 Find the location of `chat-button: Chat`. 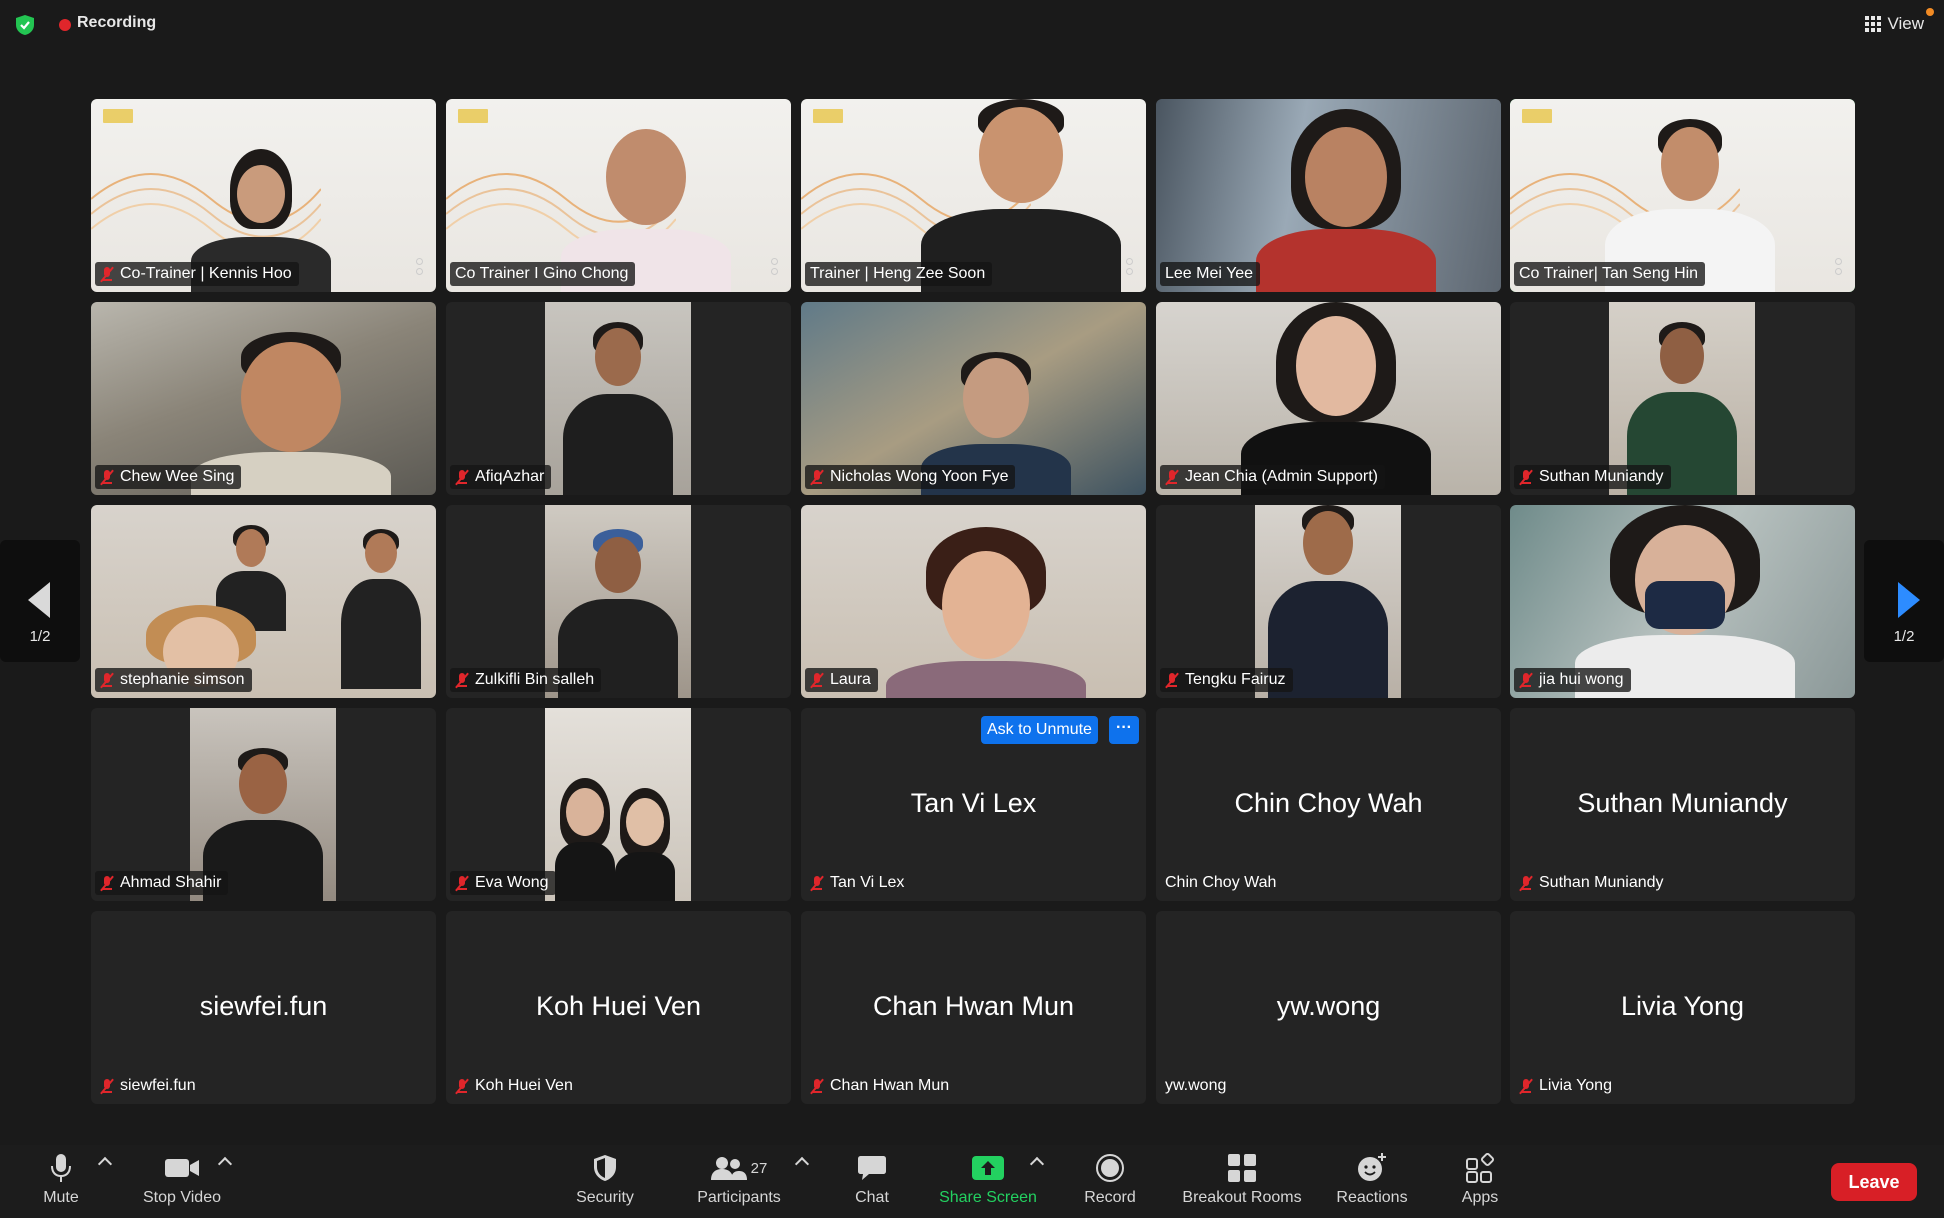

chat-button: Chat is located at coordinates (872, 1182).